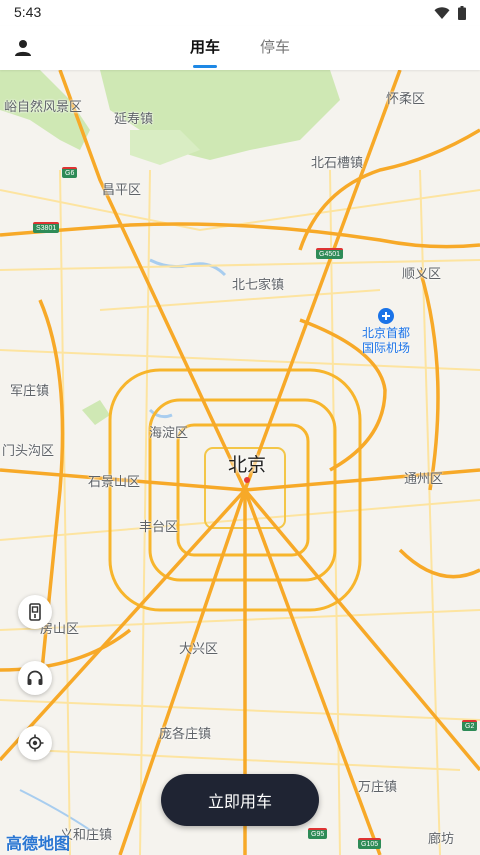 This screenshot has height=855, width=480. What do you see at coordinates (441, 838) in the screenshot?
I see `place-label: 廊坊` at bounding box center [441, 838].